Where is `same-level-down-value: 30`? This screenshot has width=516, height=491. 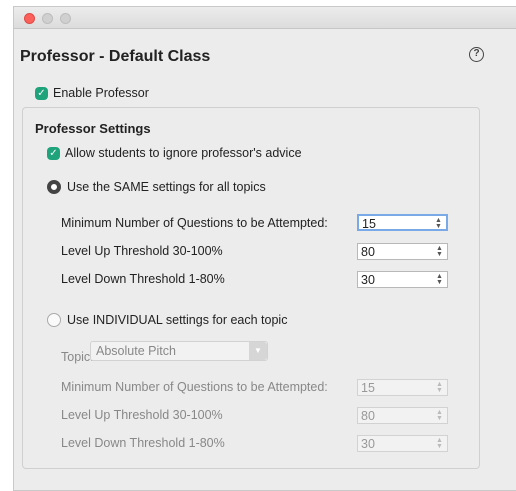 same-level-down-value: 30 is located at coordinates (368, 280).